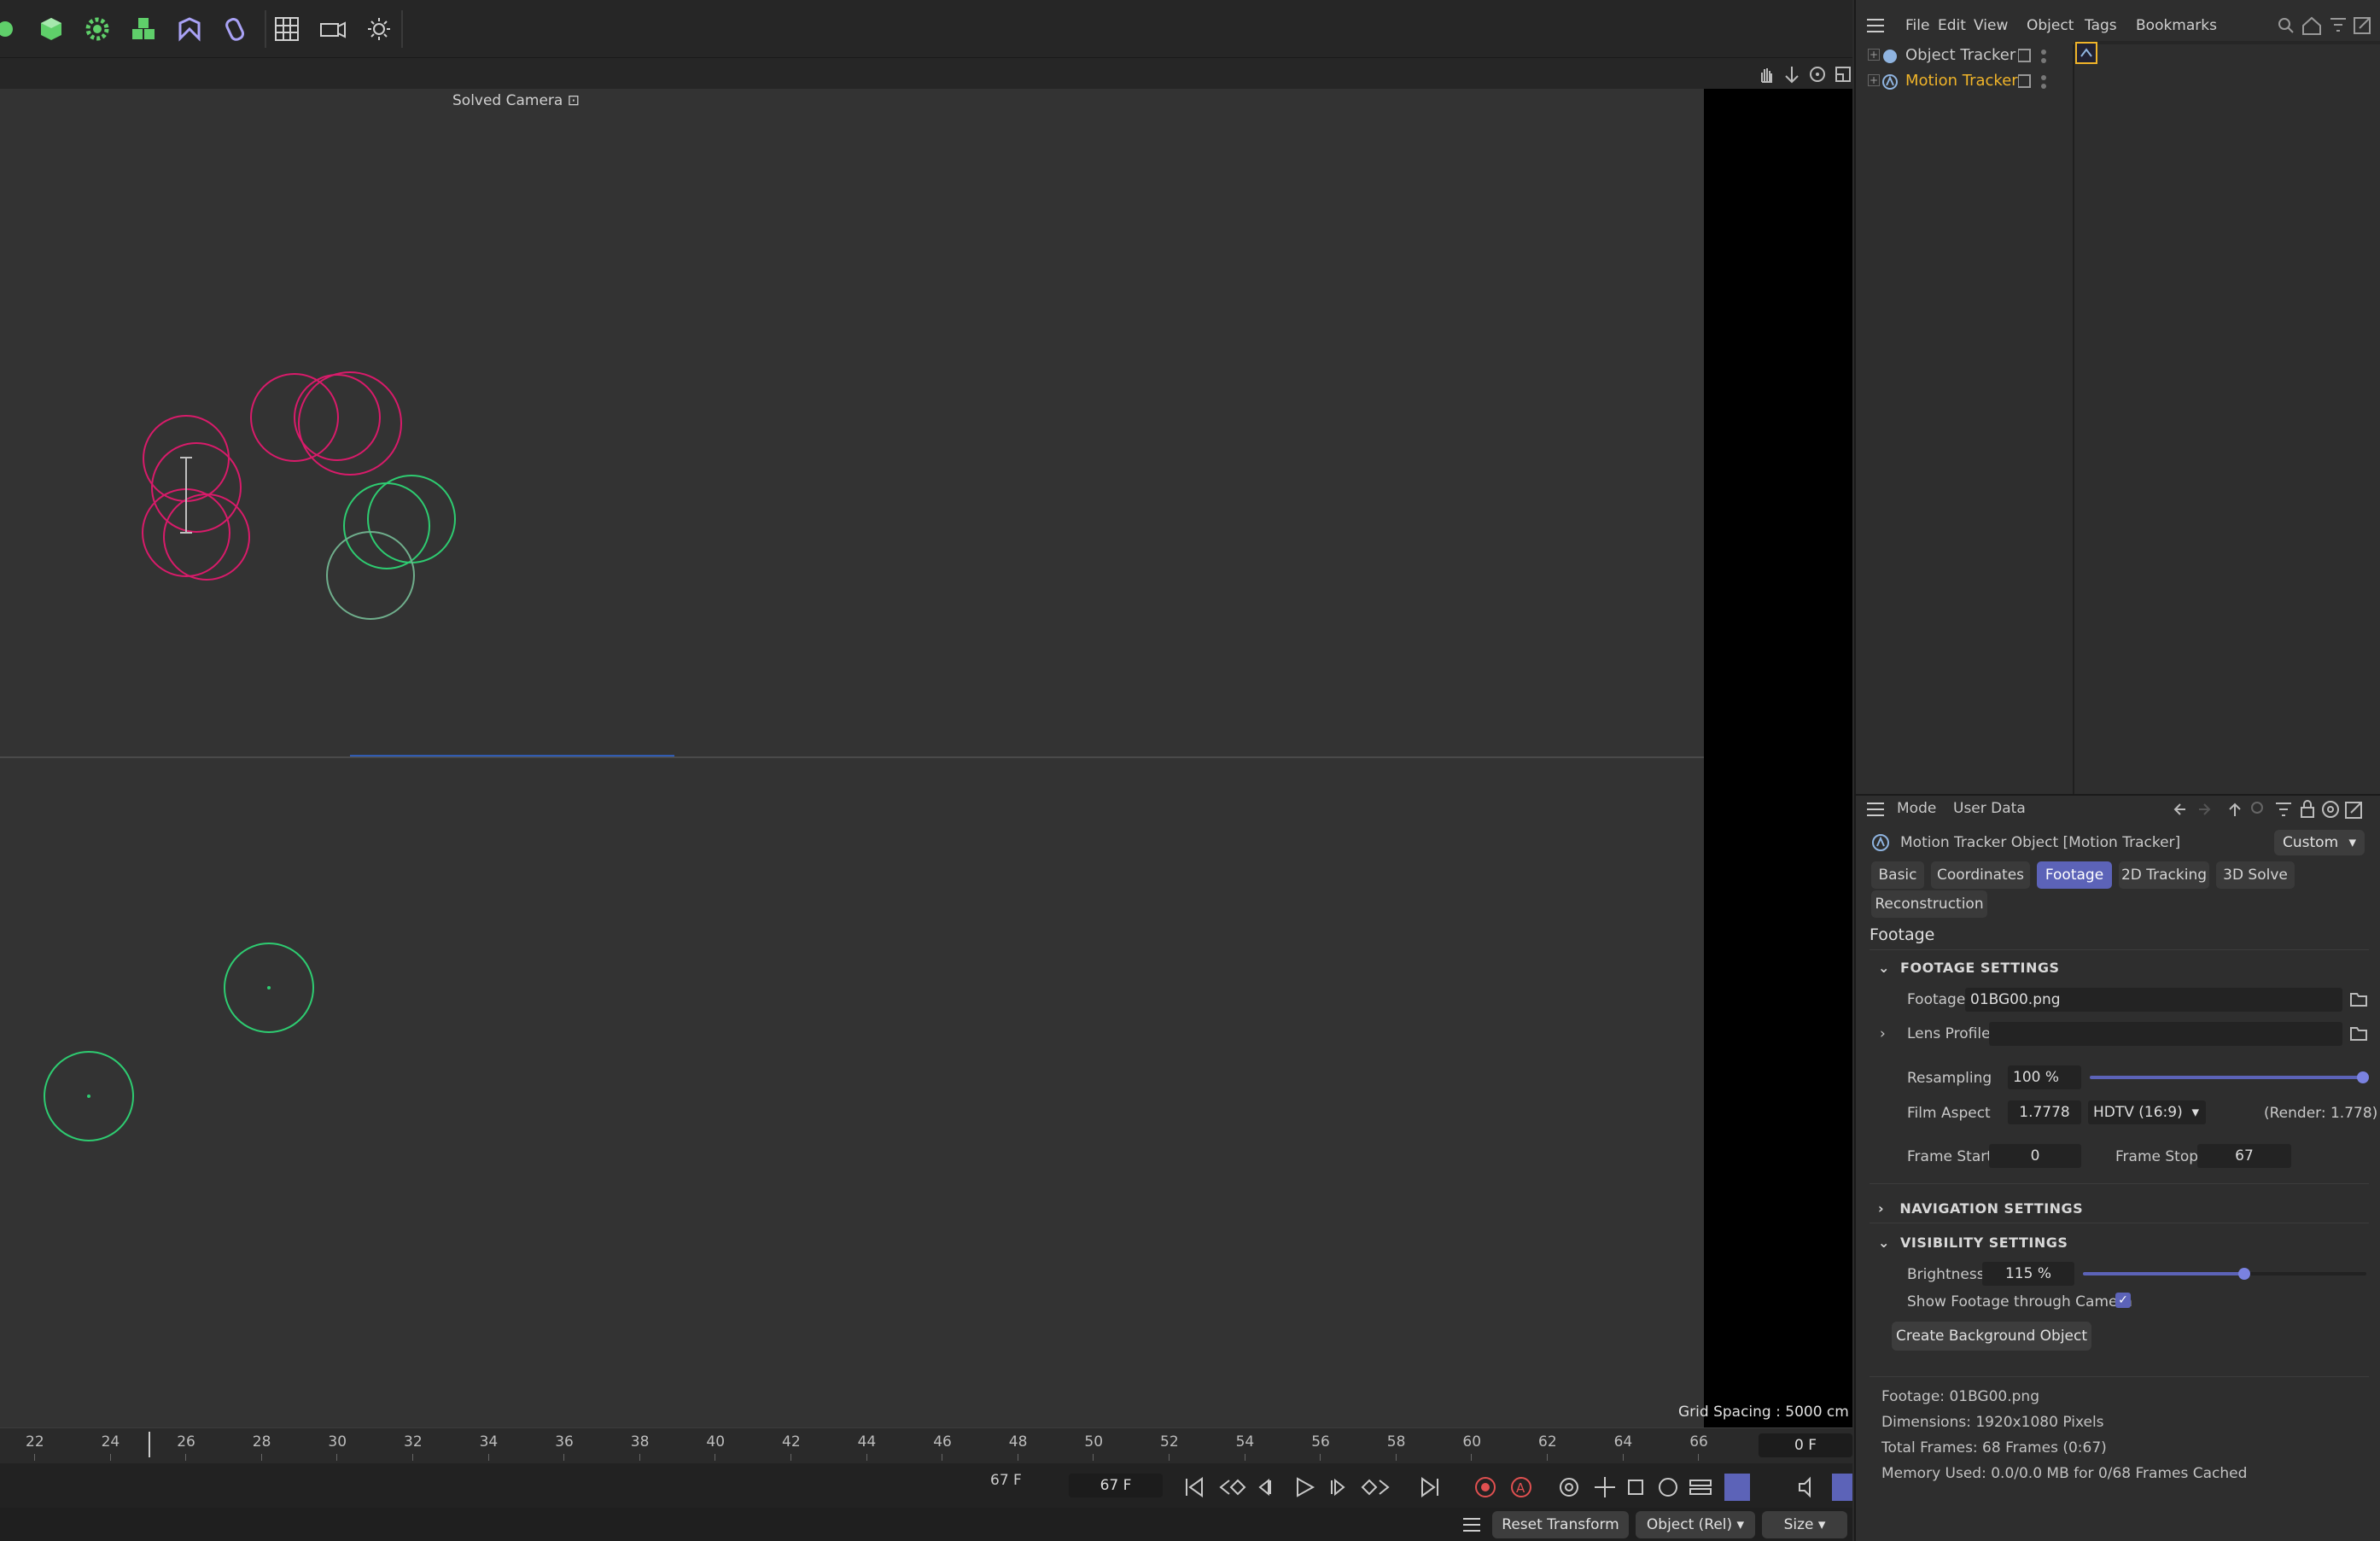  Describe the element at coordinates (1376, 1487) in the screenshot. I see `next-key-icon` at that location.